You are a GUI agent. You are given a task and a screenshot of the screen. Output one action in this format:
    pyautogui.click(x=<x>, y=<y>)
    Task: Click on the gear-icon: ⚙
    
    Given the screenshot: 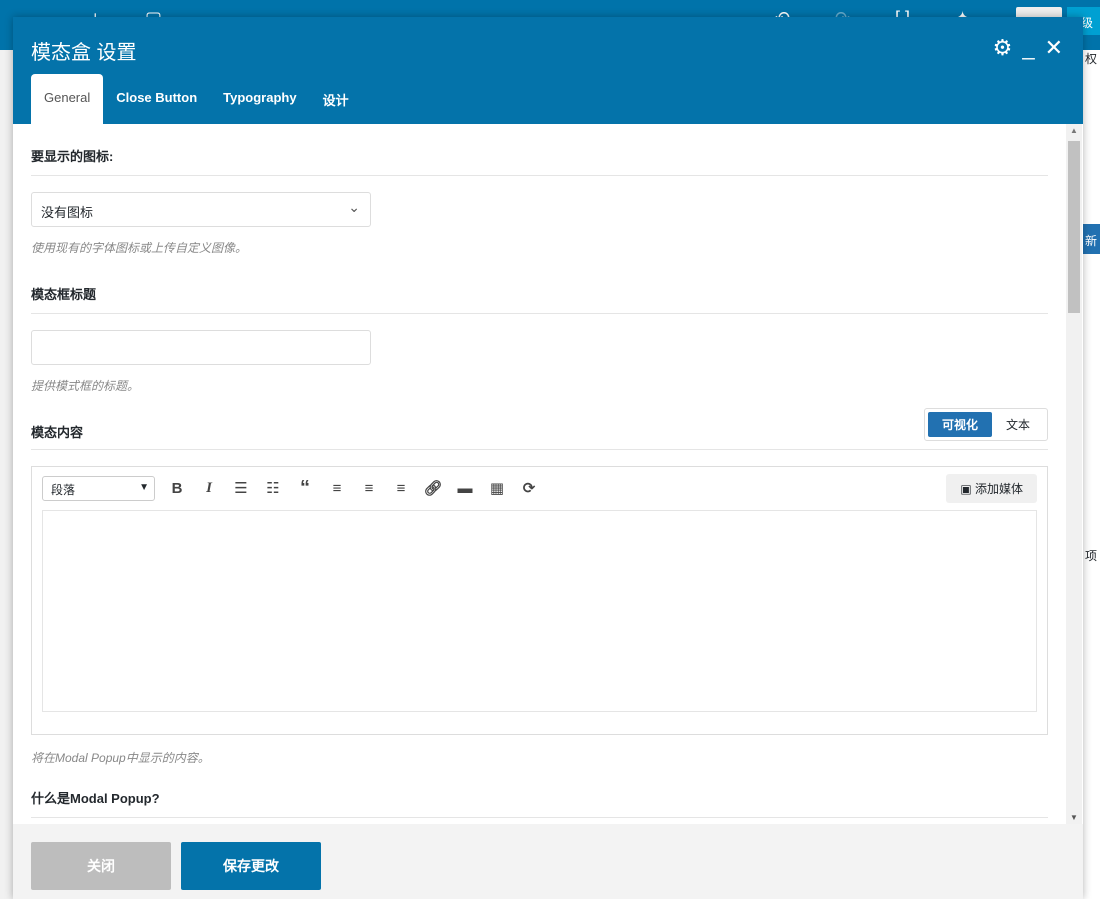 What is the action you would take?
    pyautogui.click(x=1003, y=48)
    